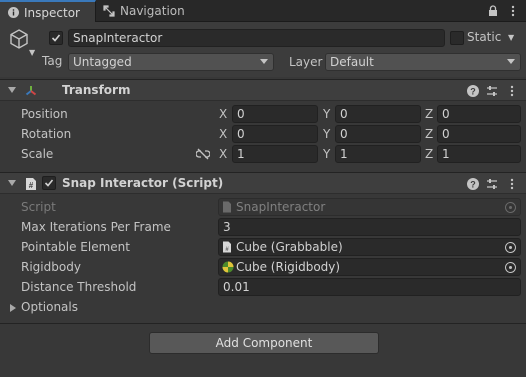  Describe the element at coordinates (96, 227) in the screenshot. I see `max-iterations-label: Max Iterations Per Frame` at that location.